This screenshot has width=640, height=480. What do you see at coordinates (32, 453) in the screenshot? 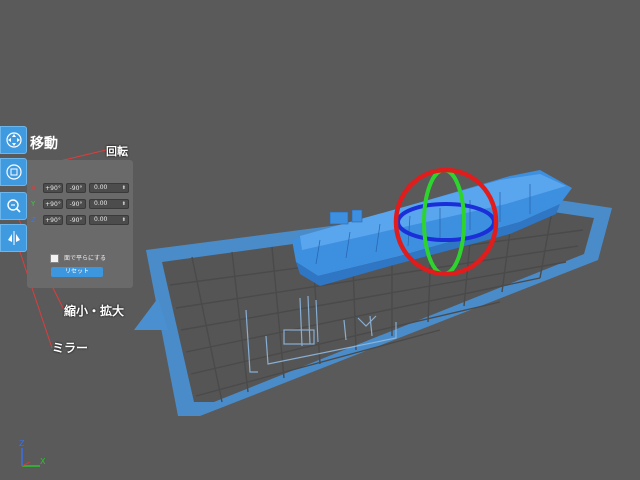
I see `axis-gizmo: Z X` at bounding box center [32, 453].